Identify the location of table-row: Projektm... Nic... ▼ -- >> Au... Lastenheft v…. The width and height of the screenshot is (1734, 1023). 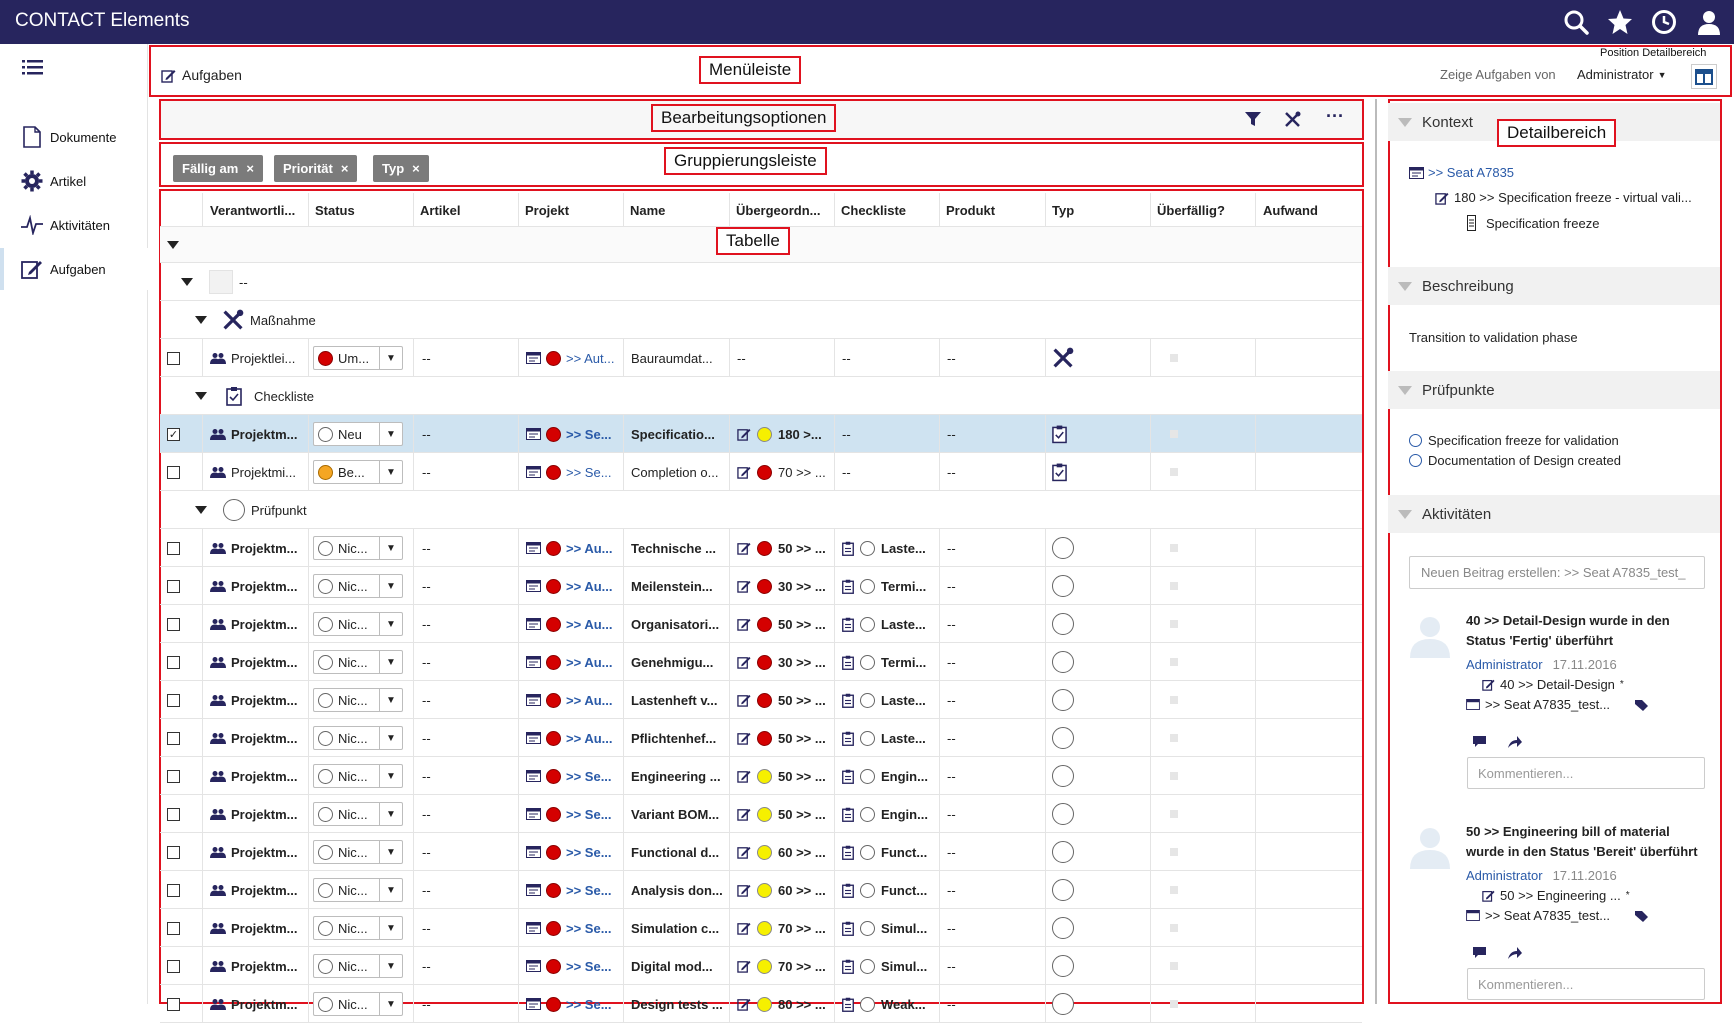
(761, 700).